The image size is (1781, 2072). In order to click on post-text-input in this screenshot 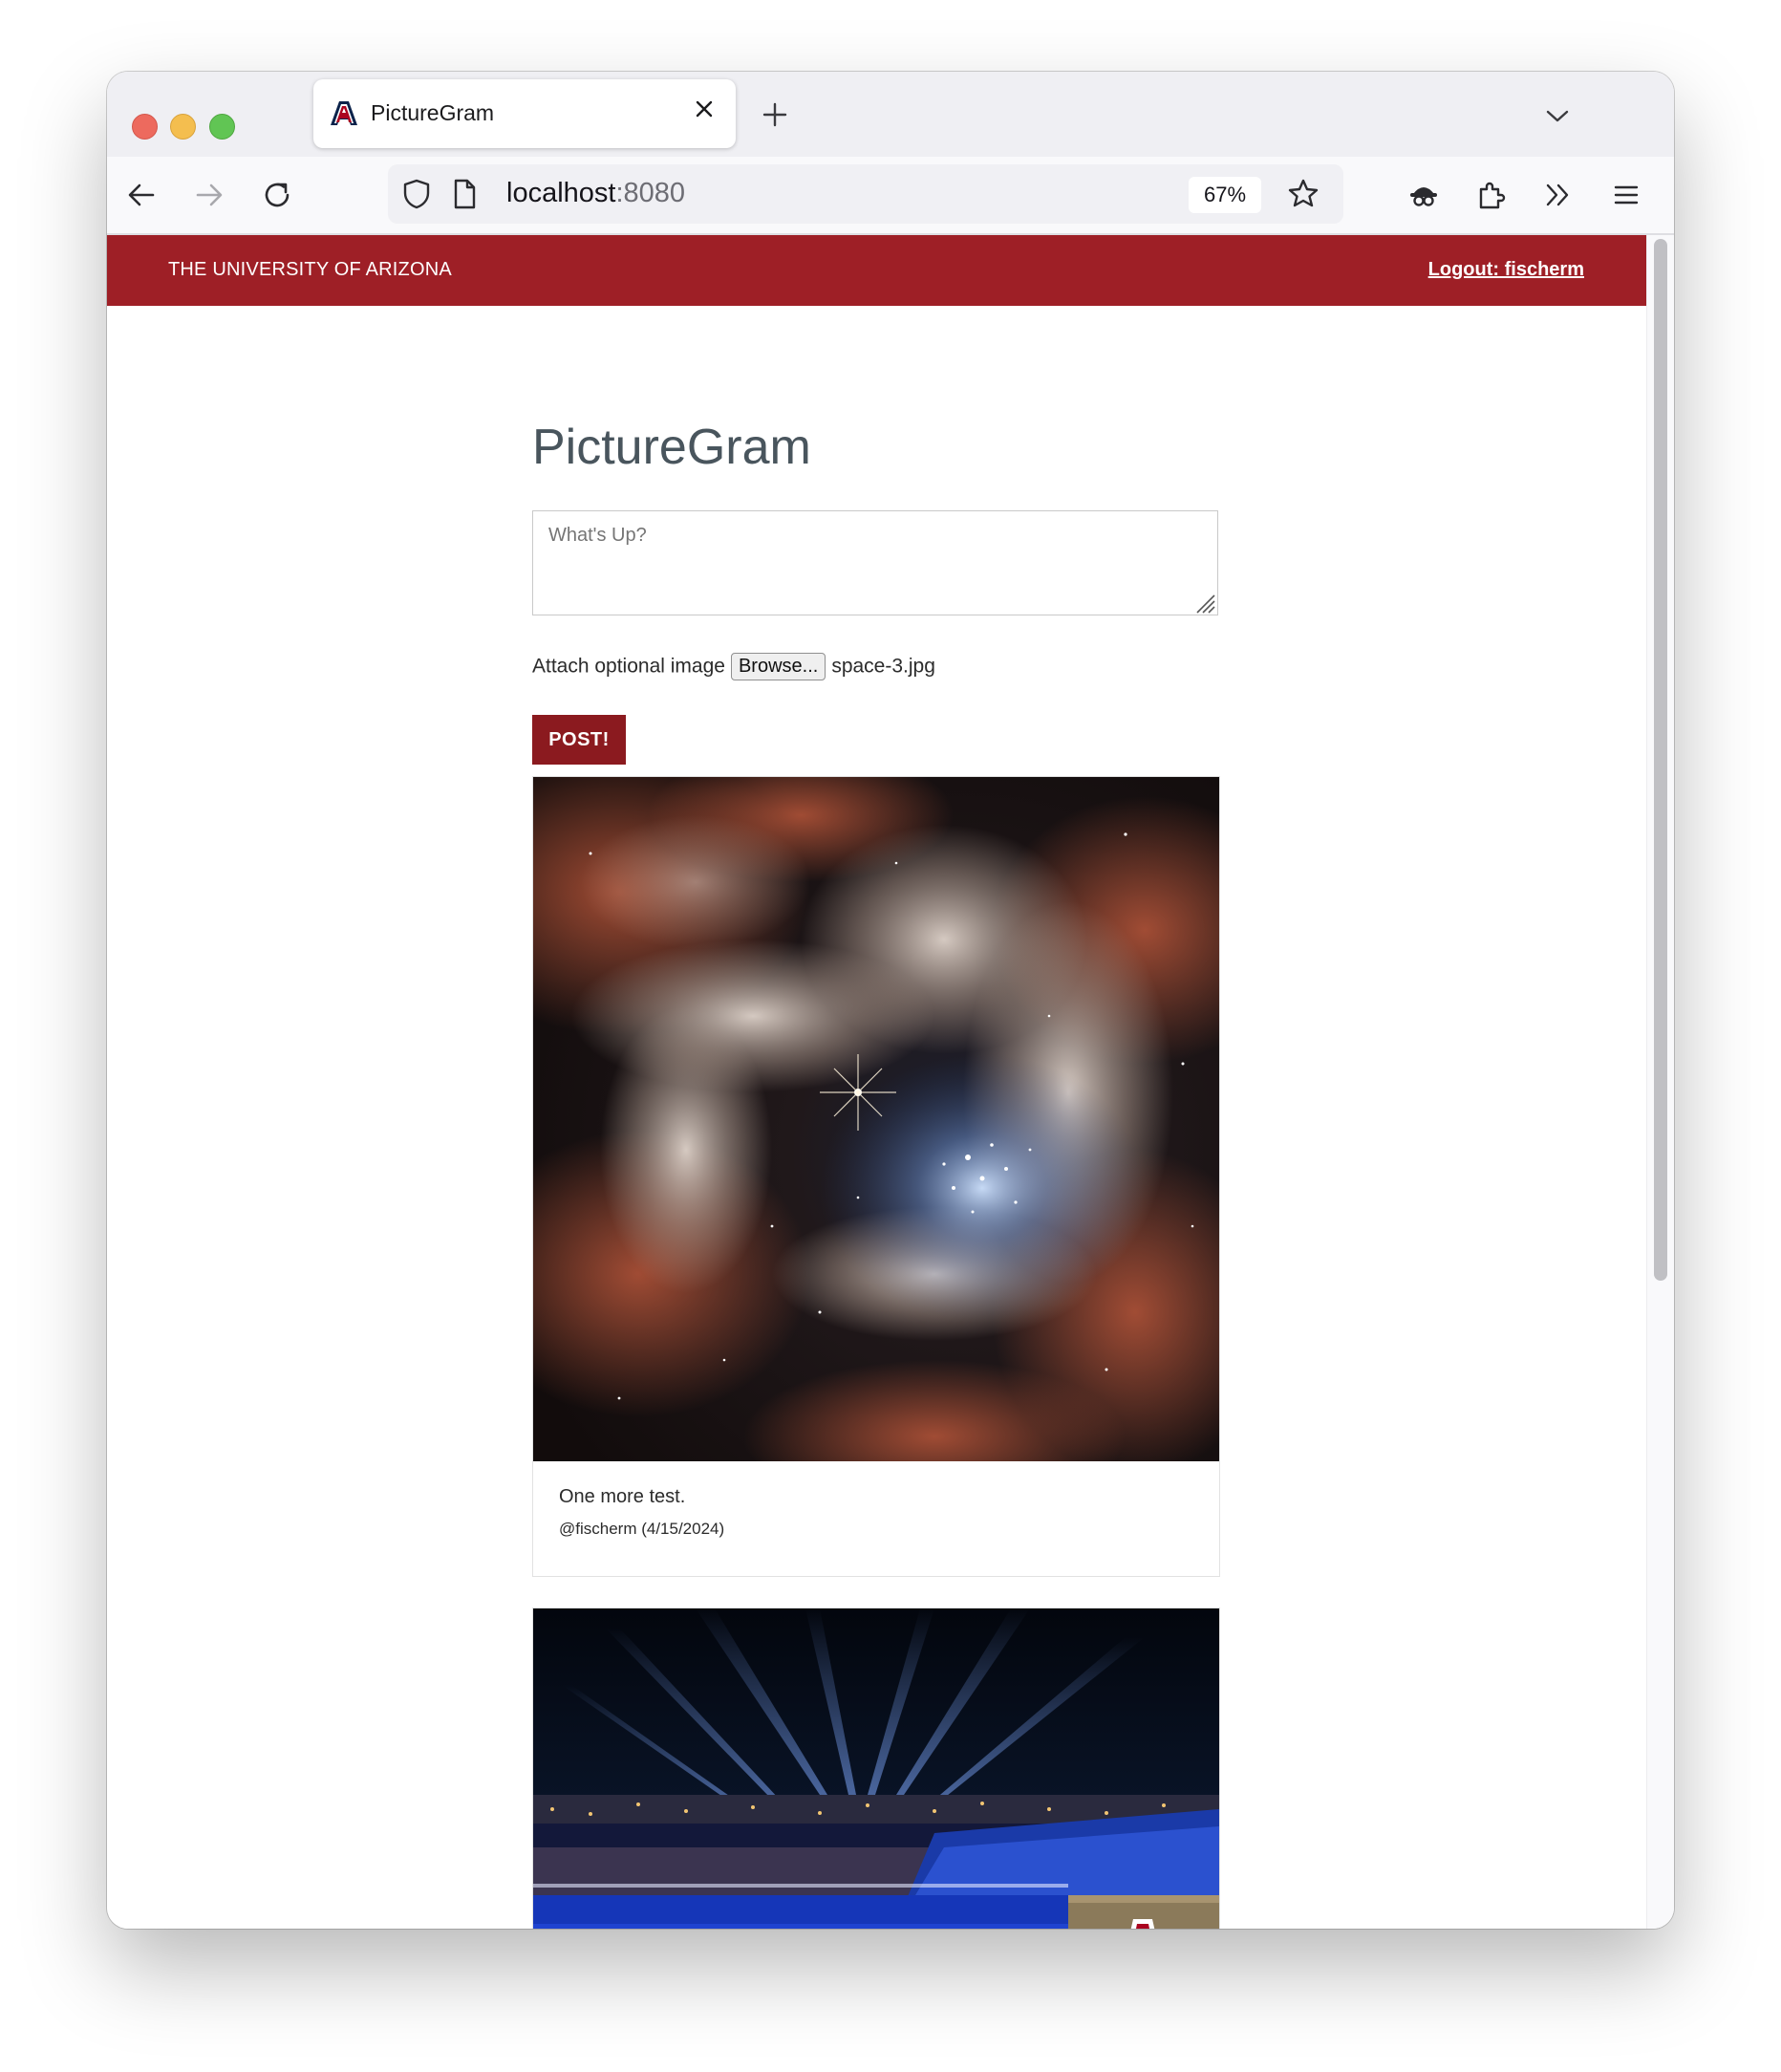, I will do `click(875, 562)`.